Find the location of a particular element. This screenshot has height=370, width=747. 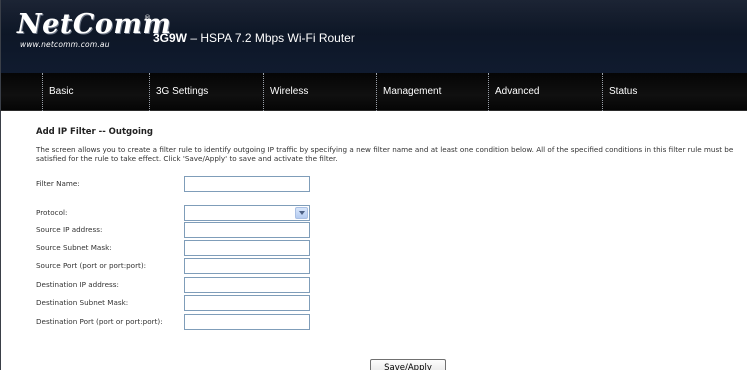

nav-item-basic: Basic is located at coordinates (57, 92).